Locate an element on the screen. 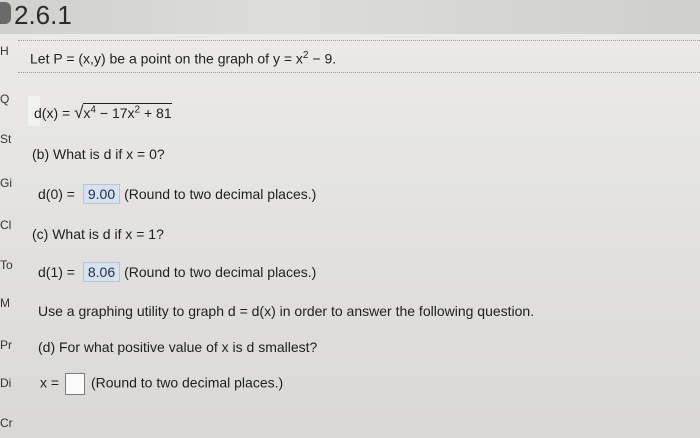 This screenshot has height=438, width=700. part-b-answer-value: 9.00 is located at coordinates (101, 194).